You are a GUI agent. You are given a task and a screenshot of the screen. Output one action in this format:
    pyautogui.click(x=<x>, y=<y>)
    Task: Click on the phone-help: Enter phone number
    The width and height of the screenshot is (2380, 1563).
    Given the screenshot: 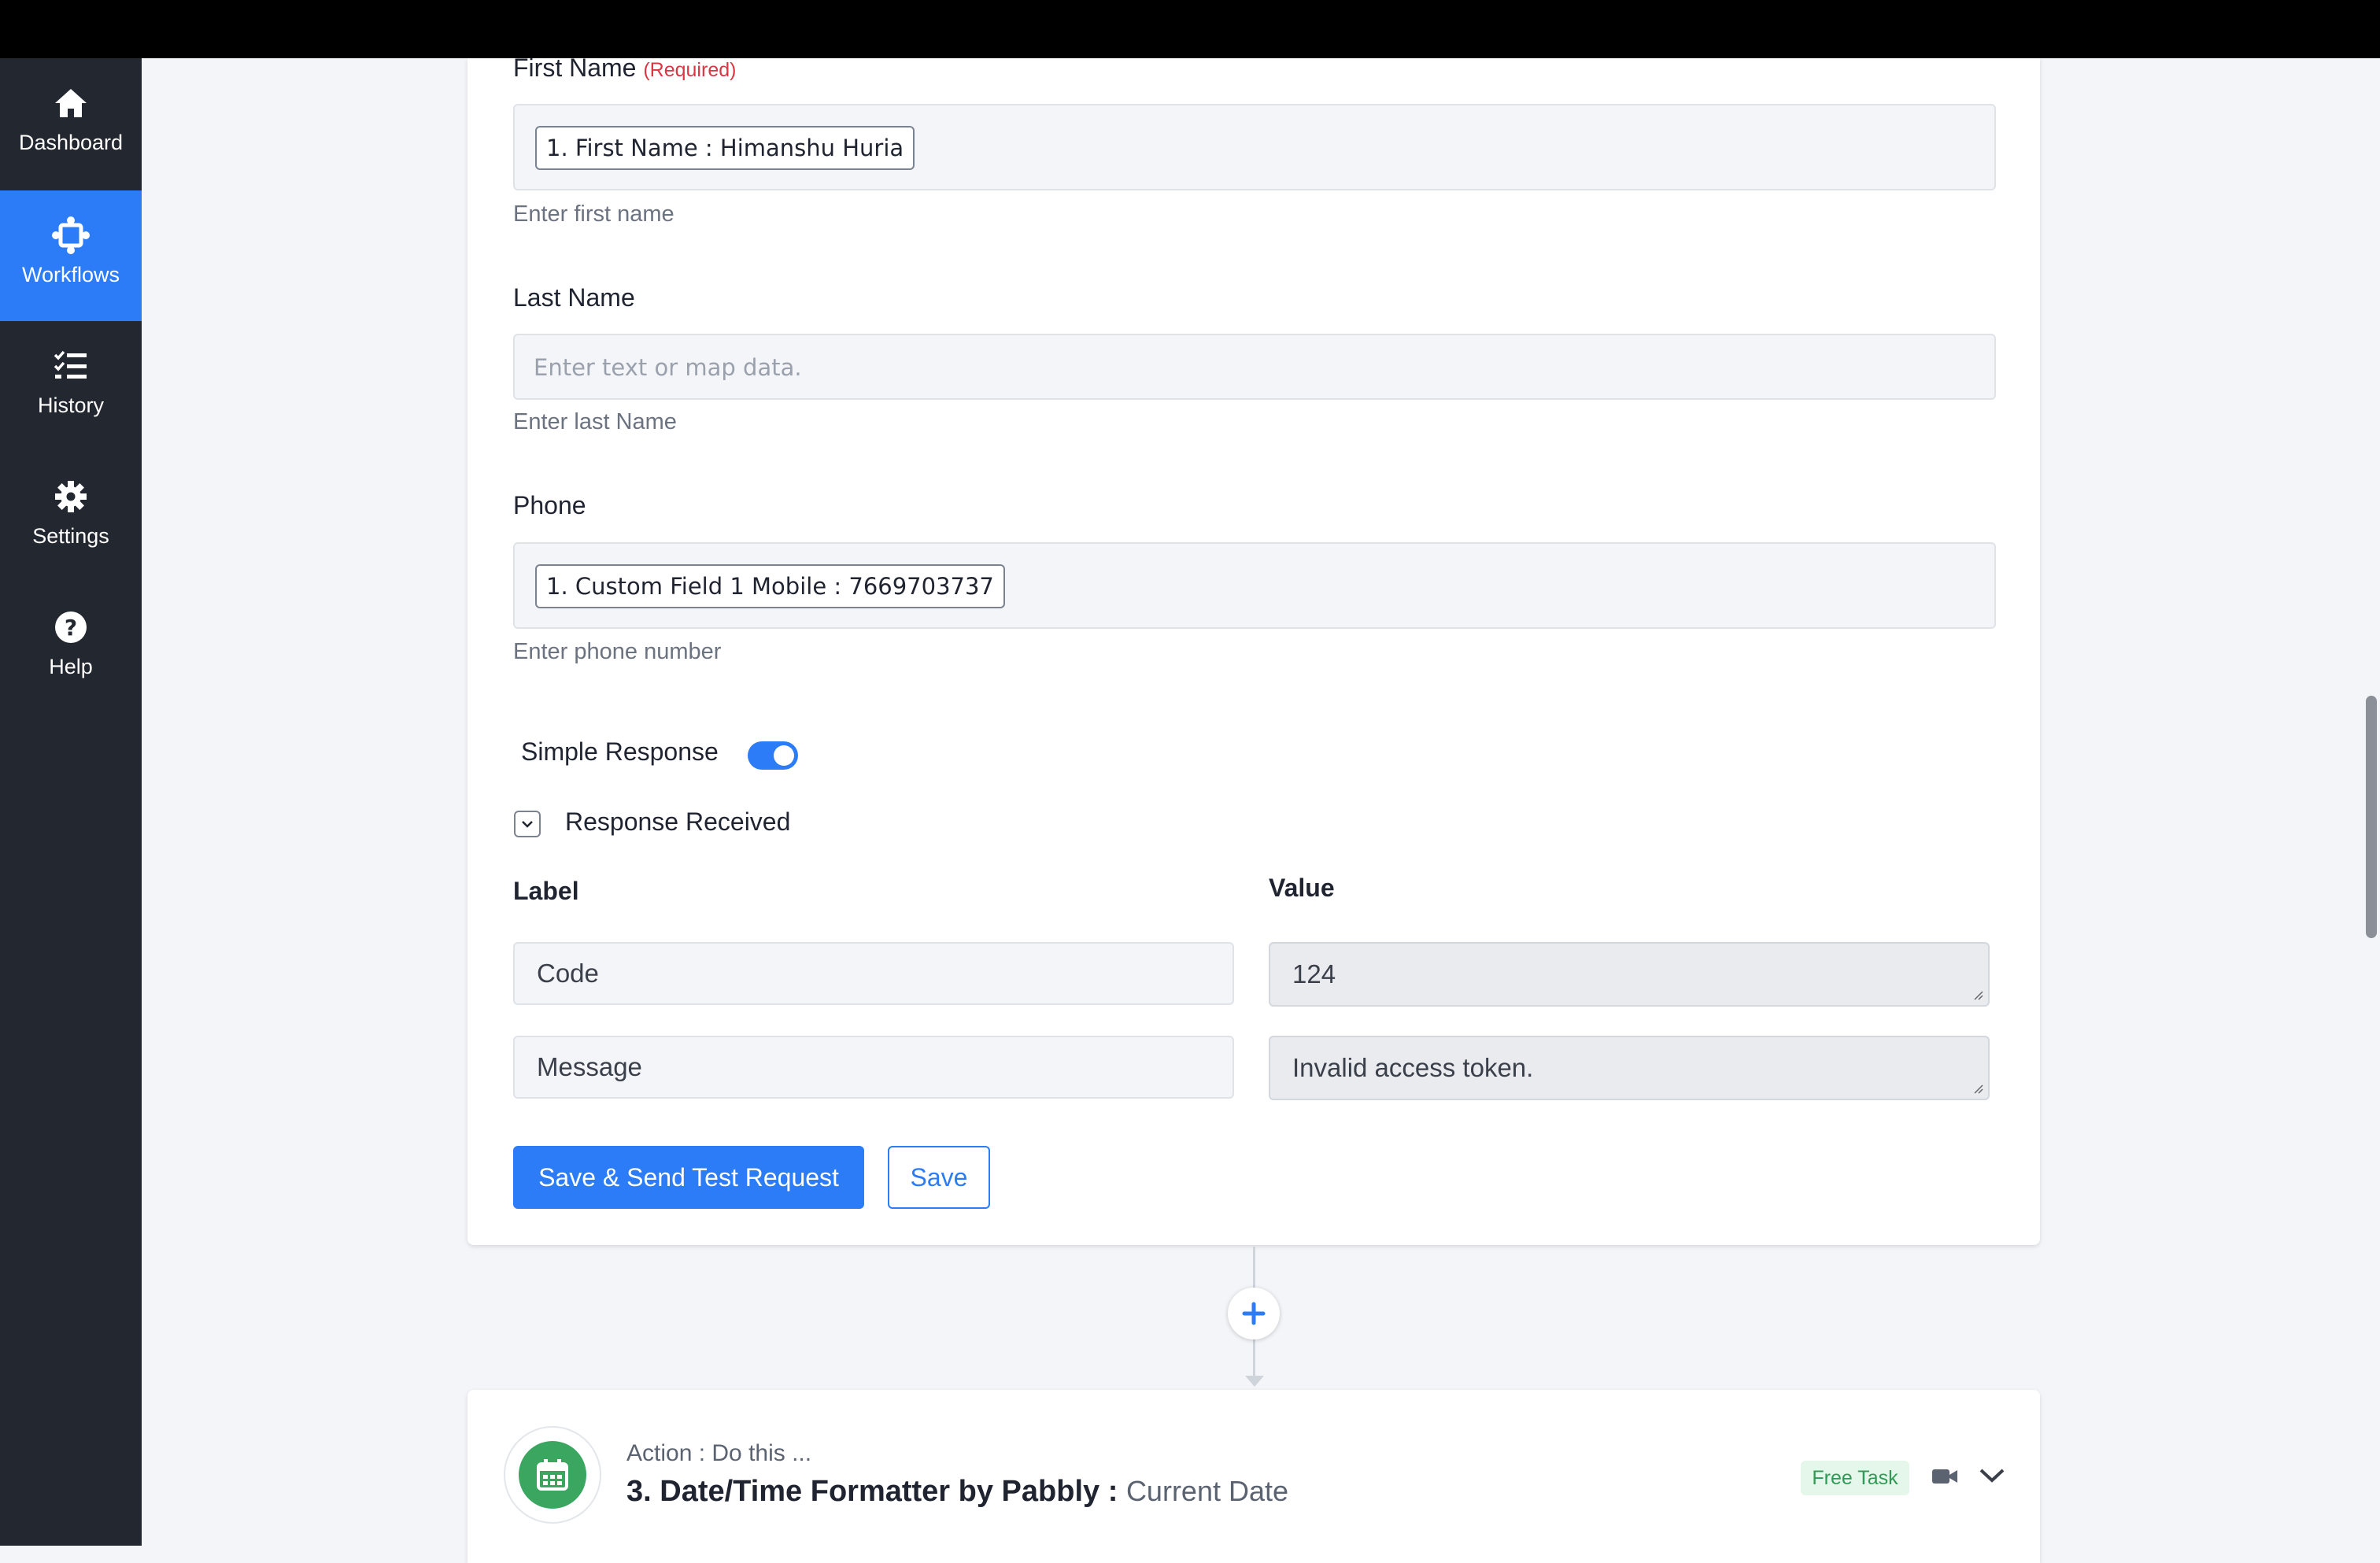 What is the action you would take?
    pyautogui.click(x=617, y=651)
    